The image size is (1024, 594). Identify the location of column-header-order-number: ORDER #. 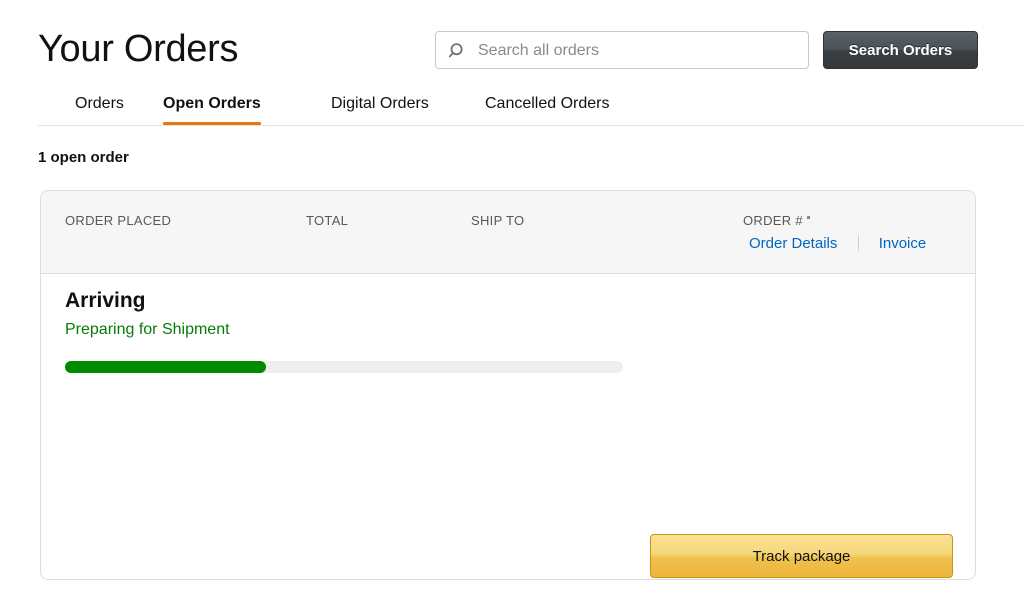
(776, 220).